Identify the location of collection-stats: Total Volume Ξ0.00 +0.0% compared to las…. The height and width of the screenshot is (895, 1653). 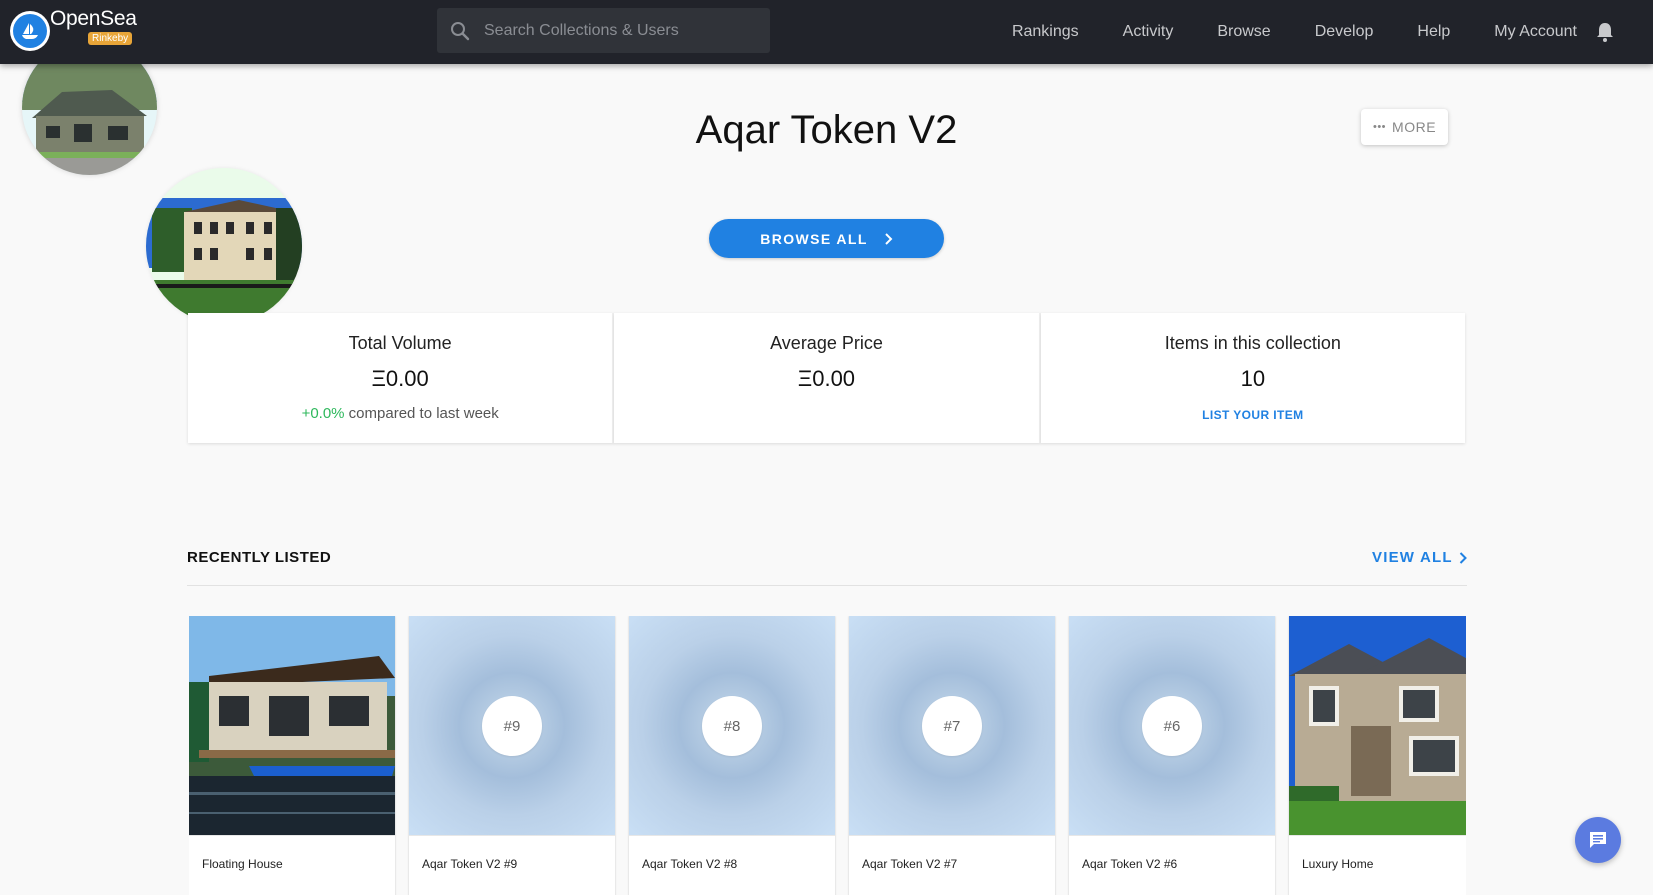
(826, 378).